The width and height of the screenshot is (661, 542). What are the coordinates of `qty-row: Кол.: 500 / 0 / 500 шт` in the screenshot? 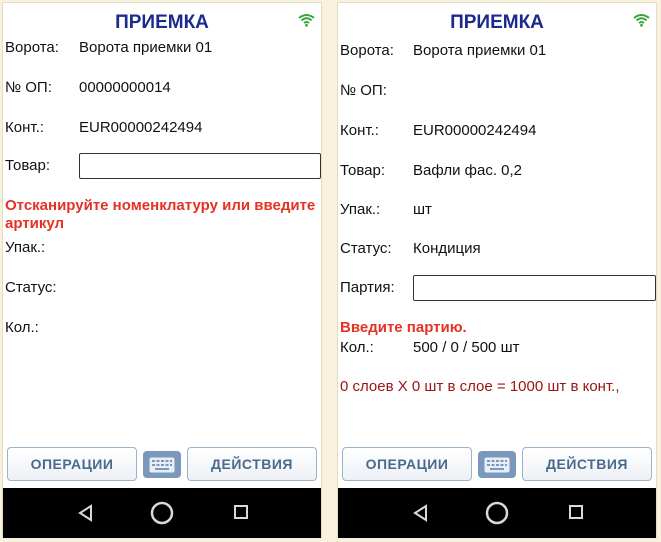 It's located at (498, 348).